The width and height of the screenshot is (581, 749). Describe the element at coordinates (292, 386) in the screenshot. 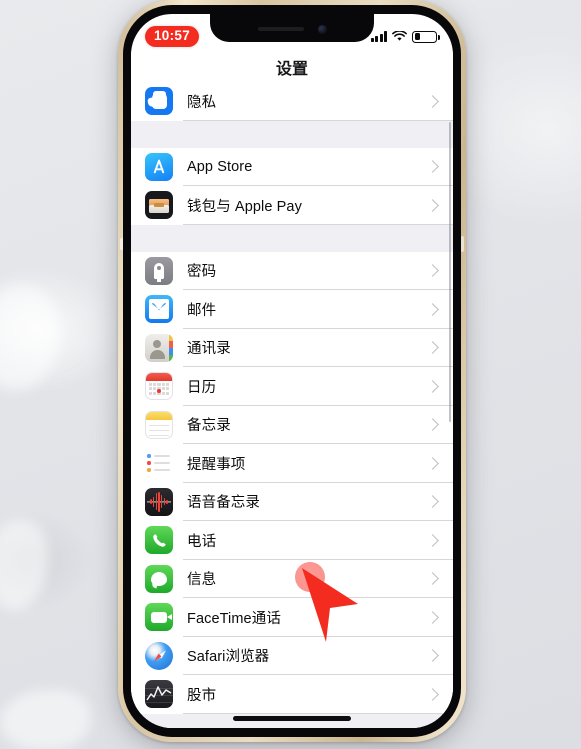

I see `settings-row-calendar: 日历` at that location.